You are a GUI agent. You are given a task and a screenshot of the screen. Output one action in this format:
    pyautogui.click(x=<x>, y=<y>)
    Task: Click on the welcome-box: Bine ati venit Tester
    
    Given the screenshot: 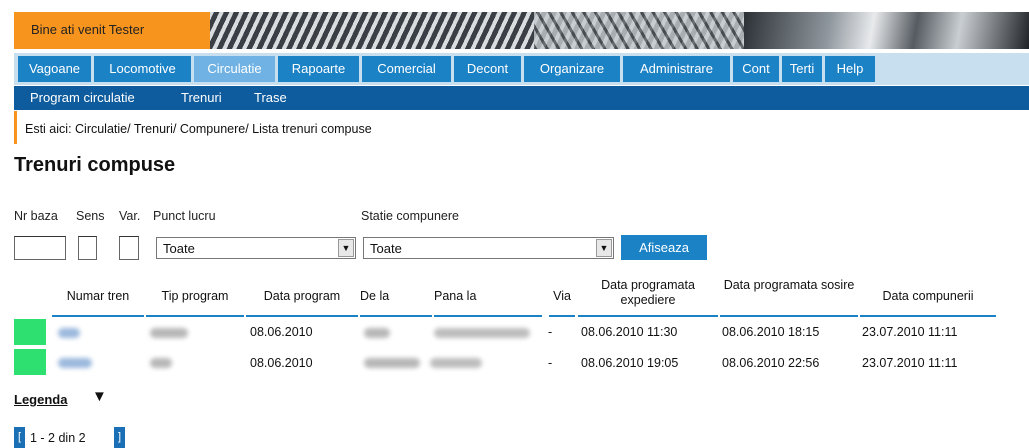 What is the action you would take?
    pyautogui.click(x=112, y=30)
    